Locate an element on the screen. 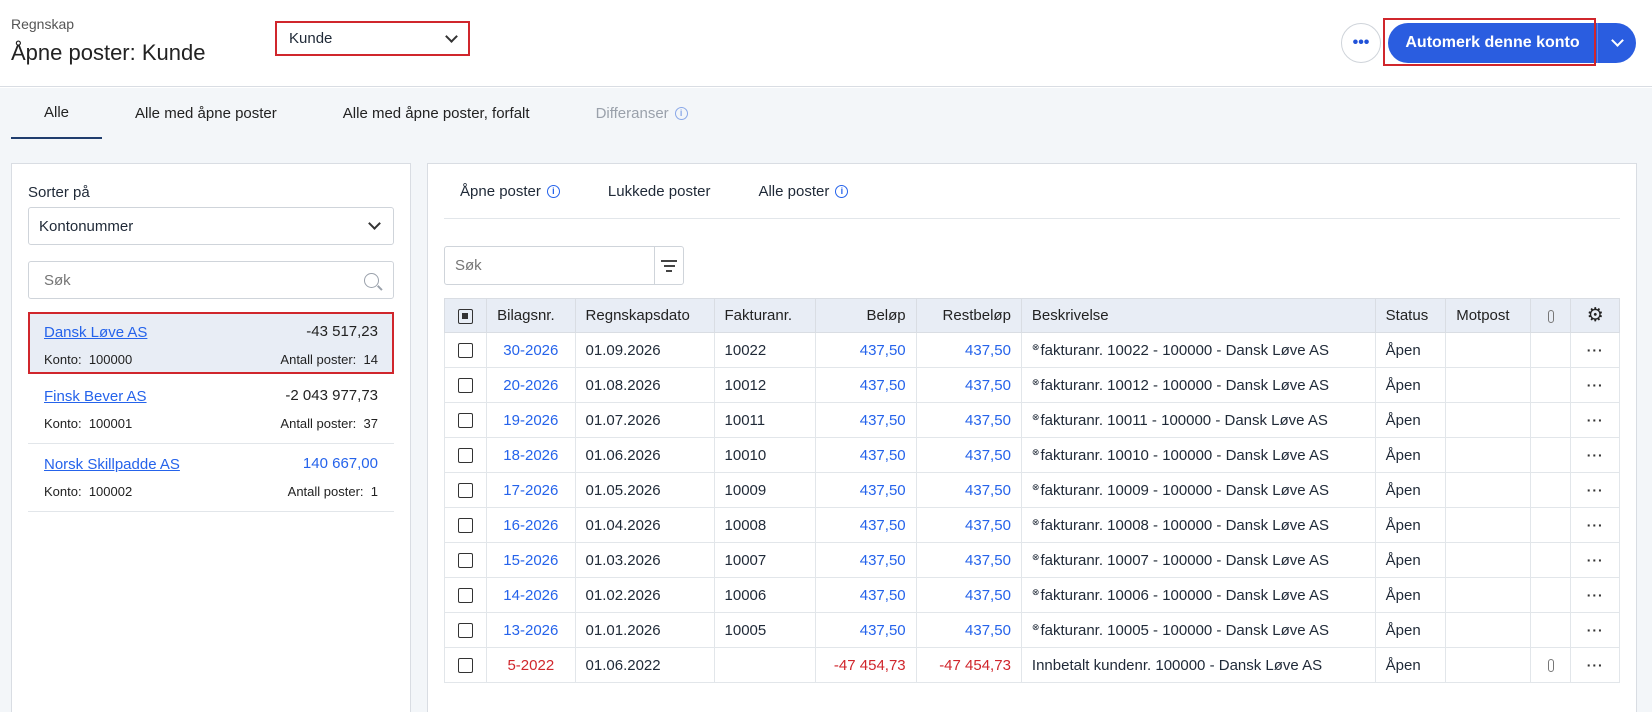  breadcrumb: Regnskap is located at coordinates (42, 24).